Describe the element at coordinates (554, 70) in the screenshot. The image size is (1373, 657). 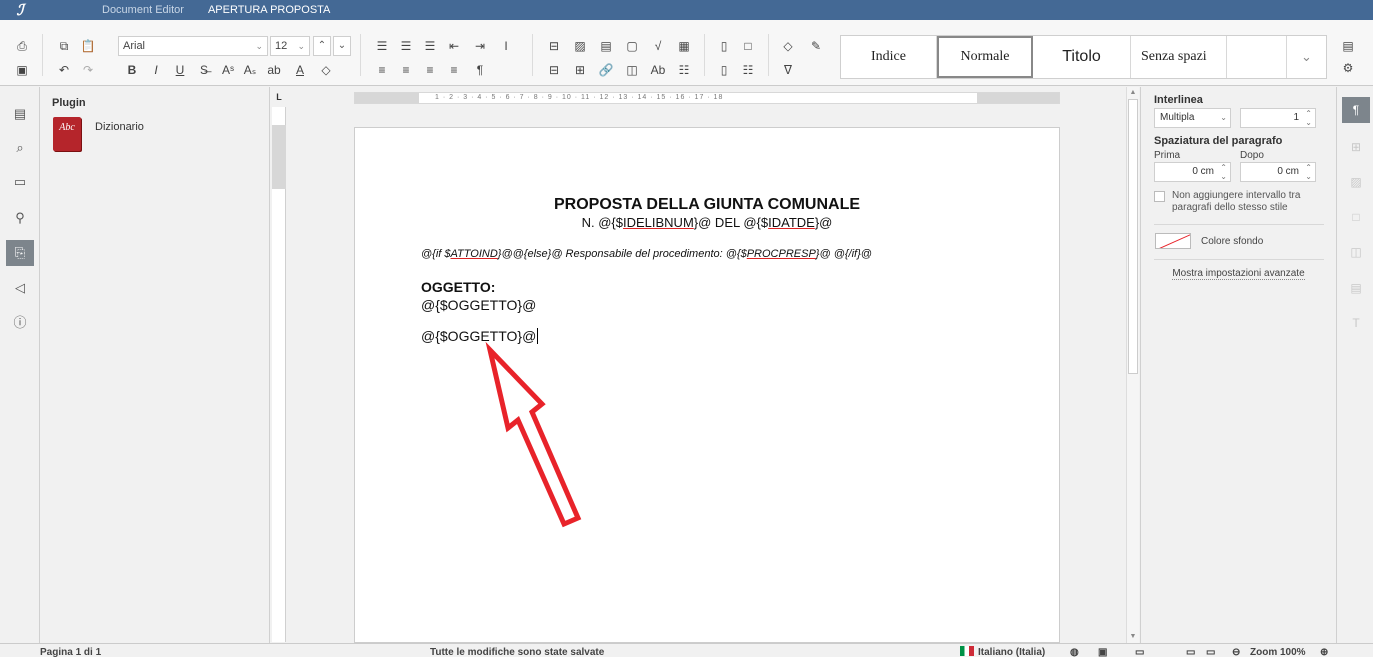
I see `insert-header-icon: ⊟` at that location.